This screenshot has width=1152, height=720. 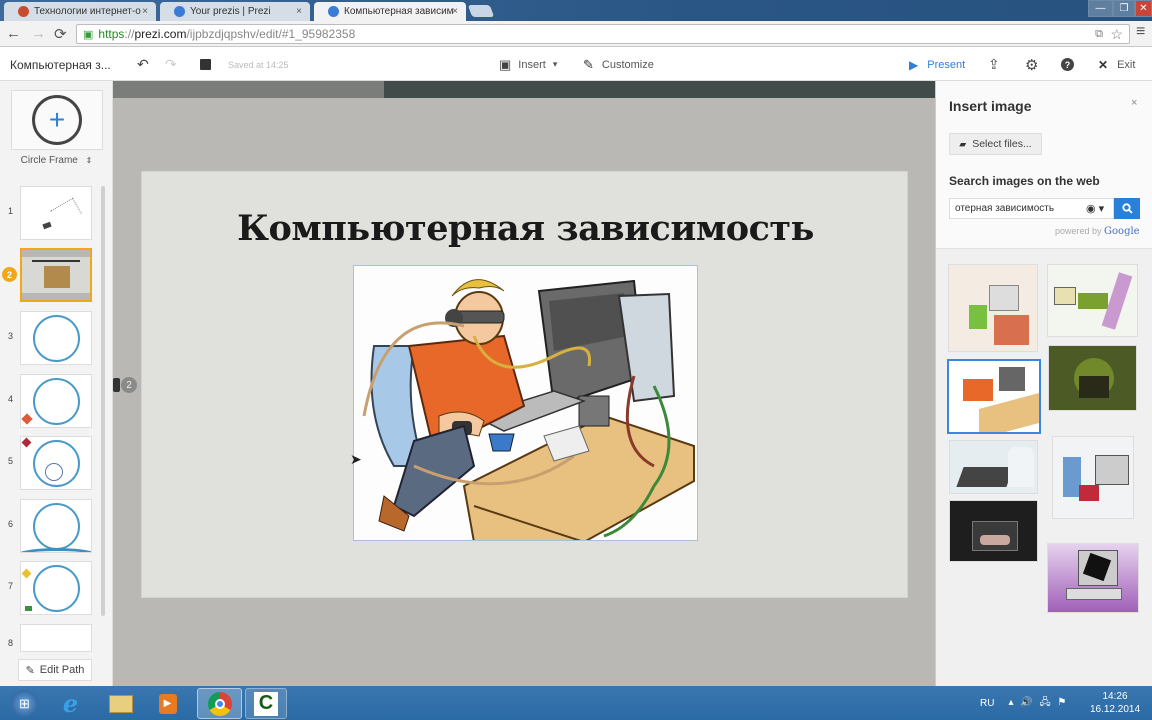 What do you see at coordinates (50, 588) in the screenshot?
I see `slide-thumbnail: 7` at bounding box center [50, 588].